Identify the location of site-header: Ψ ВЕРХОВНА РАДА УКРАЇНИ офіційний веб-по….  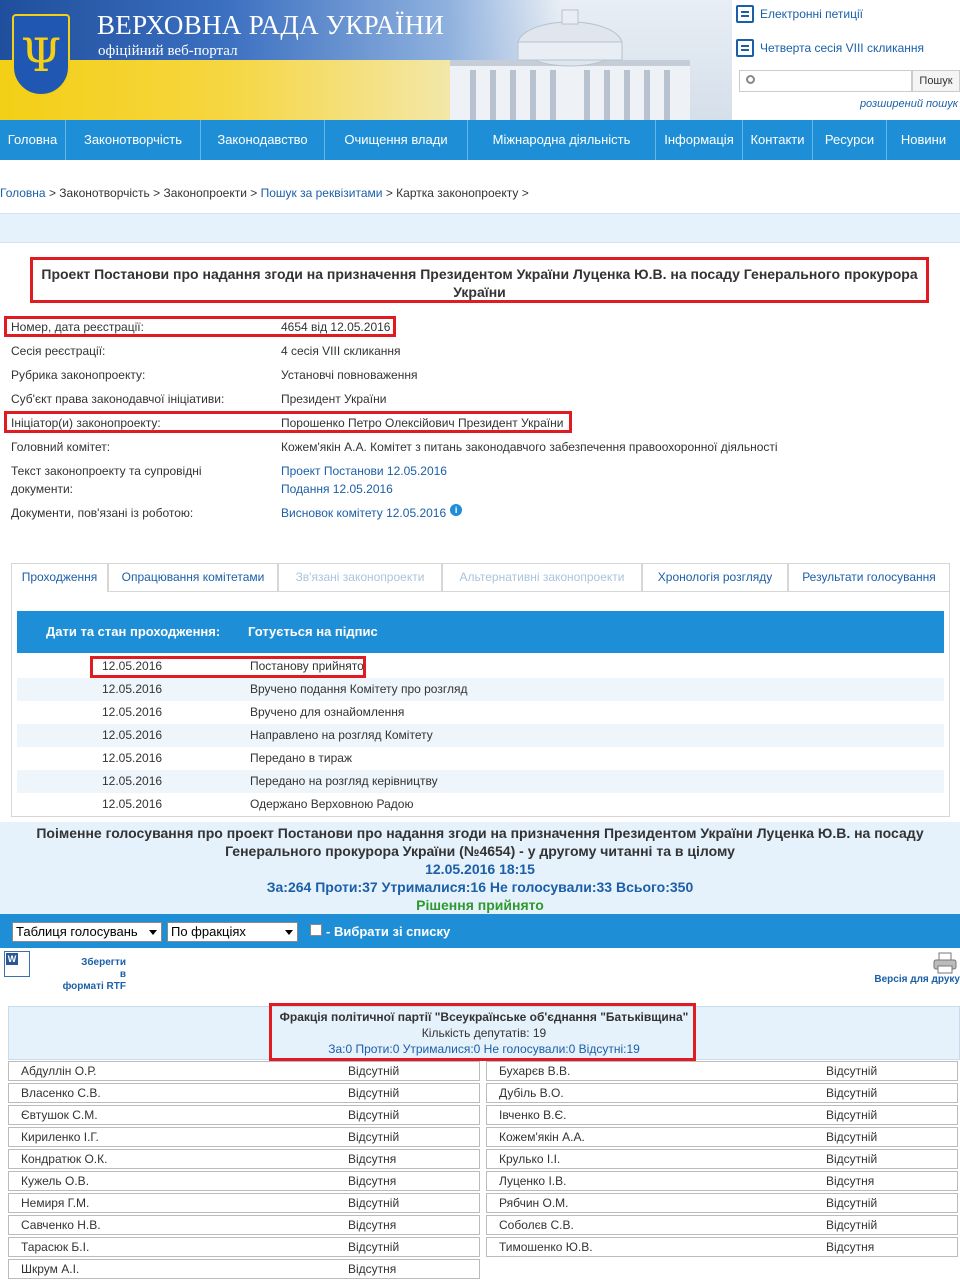
(480, 60).